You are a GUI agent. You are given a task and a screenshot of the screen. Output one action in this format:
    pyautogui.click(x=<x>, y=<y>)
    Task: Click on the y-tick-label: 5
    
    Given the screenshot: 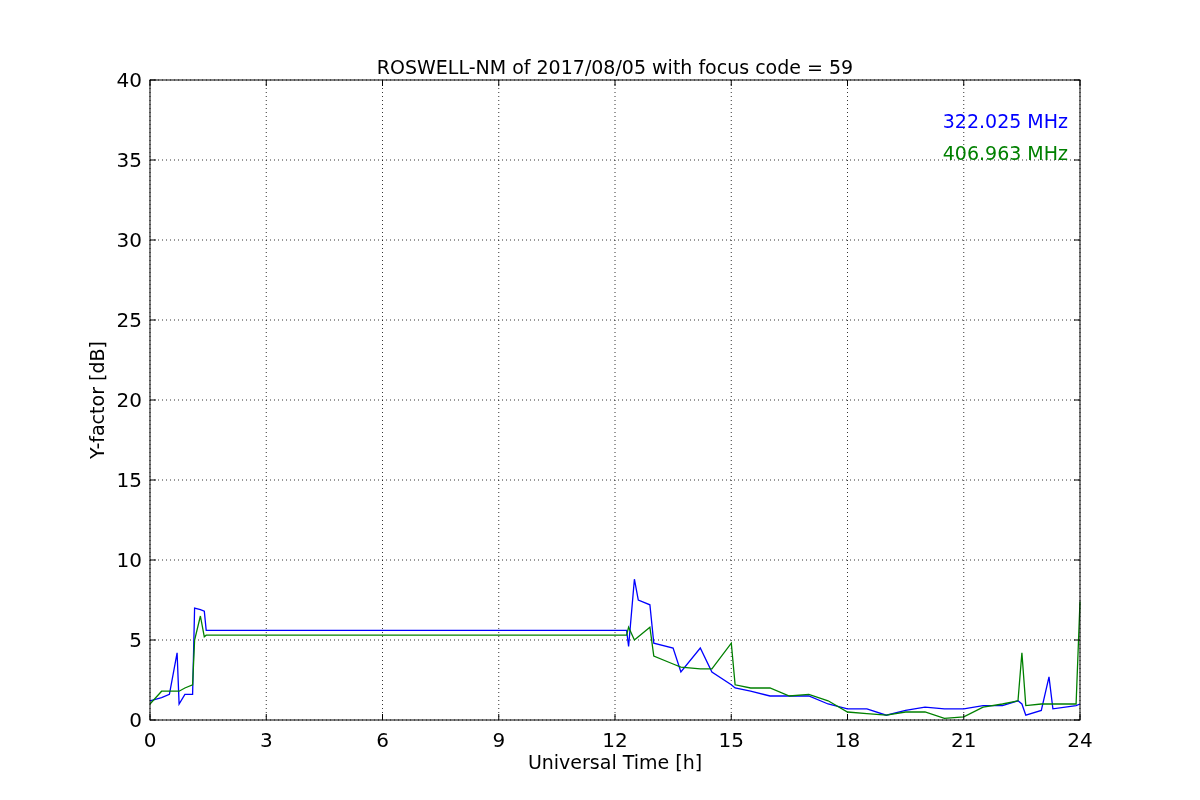 What is the action you would take?
    pyautogui.click(x=135, y=640)
    